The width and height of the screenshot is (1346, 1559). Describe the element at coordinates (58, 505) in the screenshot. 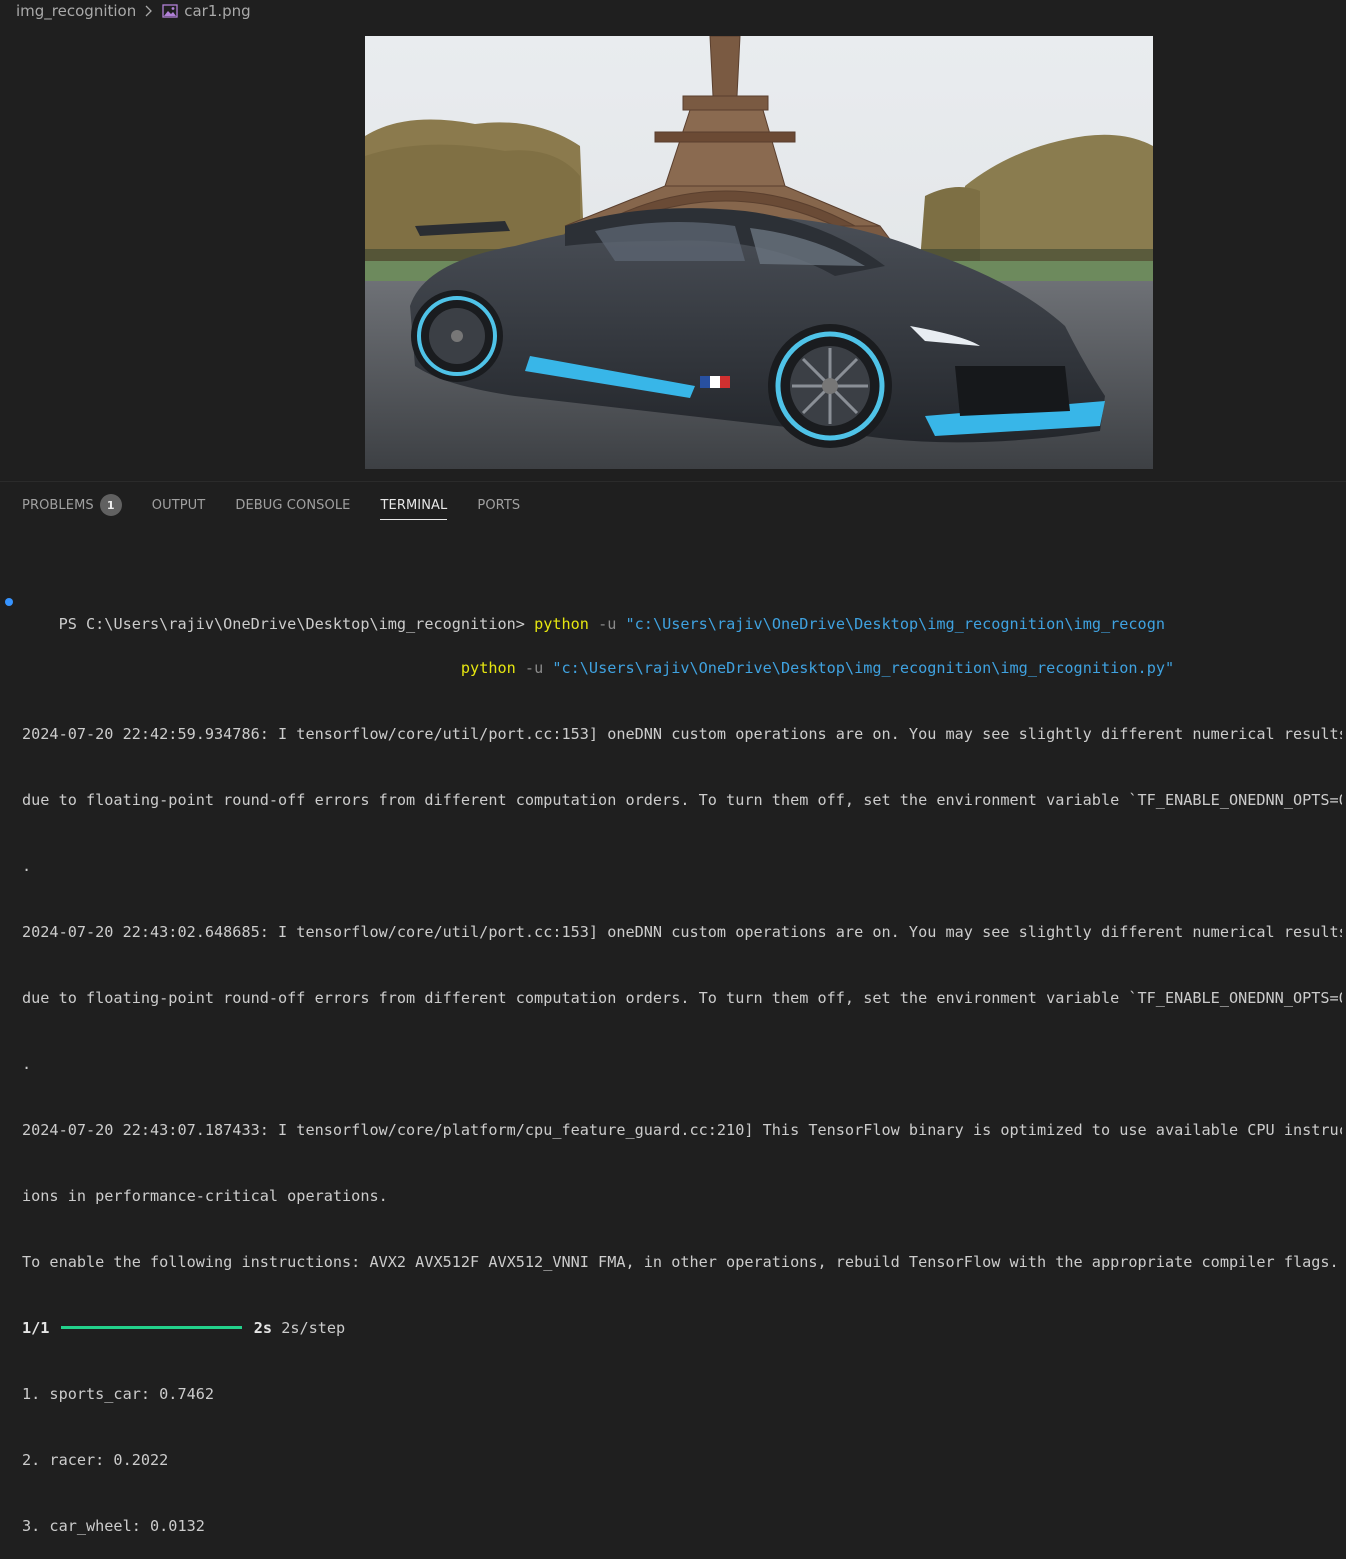

I see `tab-problems-label: PROBLEMS` at that location.